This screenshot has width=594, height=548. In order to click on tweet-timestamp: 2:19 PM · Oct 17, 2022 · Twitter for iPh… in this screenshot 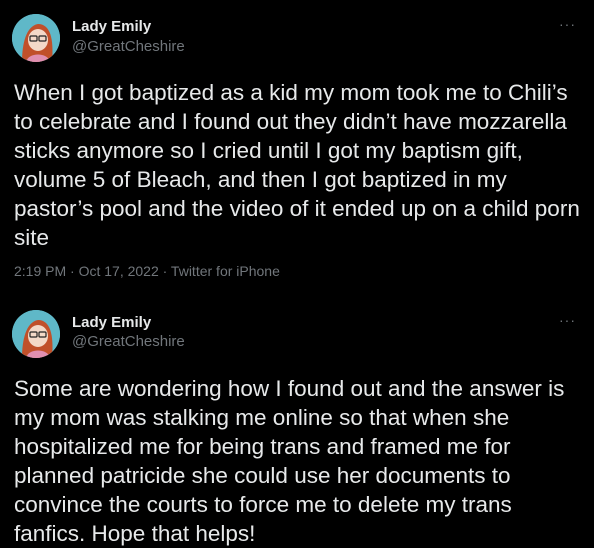, I will do `click(147, 271)`.